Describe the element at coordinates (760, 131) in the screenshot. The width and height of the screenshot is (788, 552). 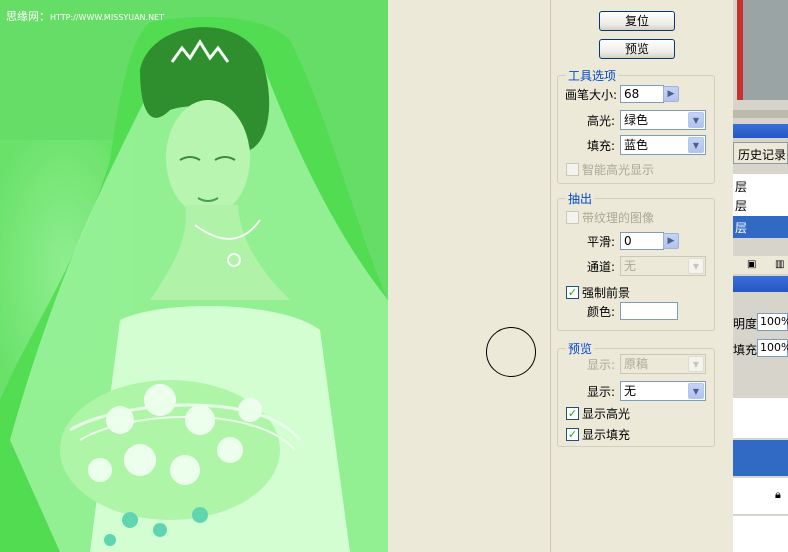
I see `panel-titlebar` at that location.